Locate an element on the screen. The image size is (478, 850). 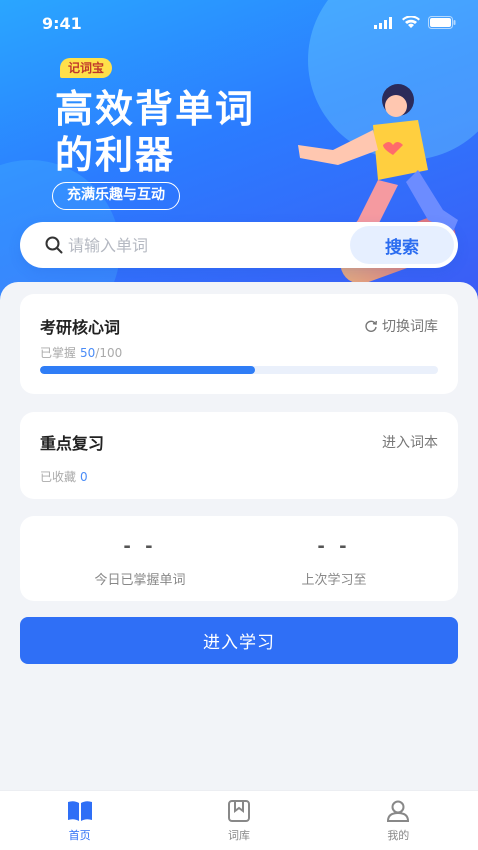
mastery-progress-bar is located at coordinates (239, 370).